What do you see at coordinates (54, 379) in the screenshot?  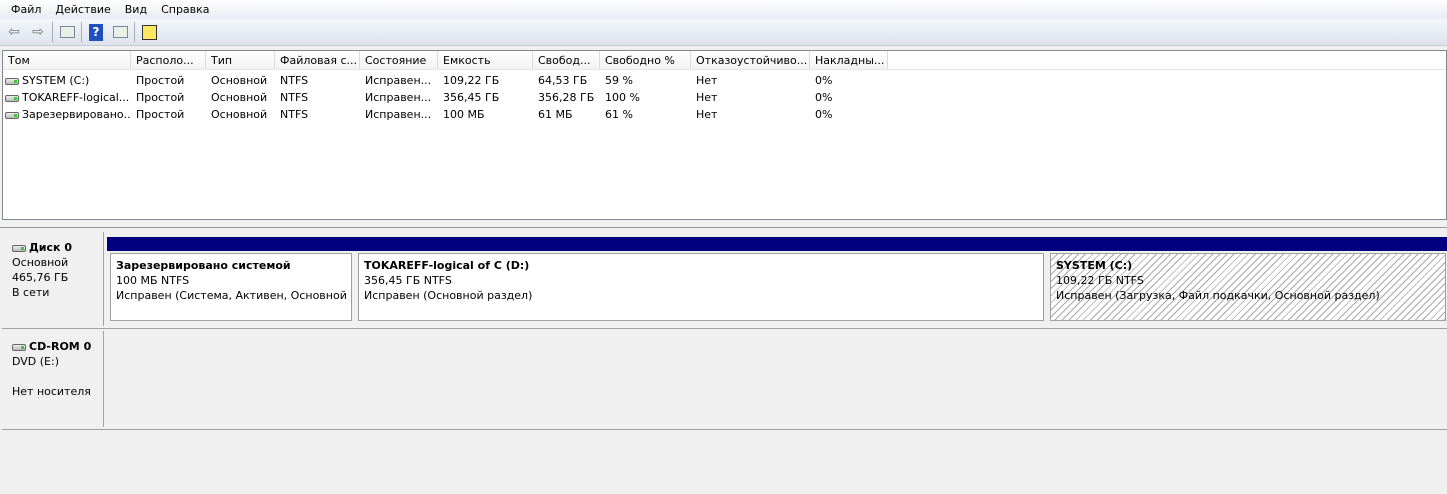 I see `cdrom-label: CD-ROM 0 DVD (E:) Нет носителя` at bounding box center [54, 379].